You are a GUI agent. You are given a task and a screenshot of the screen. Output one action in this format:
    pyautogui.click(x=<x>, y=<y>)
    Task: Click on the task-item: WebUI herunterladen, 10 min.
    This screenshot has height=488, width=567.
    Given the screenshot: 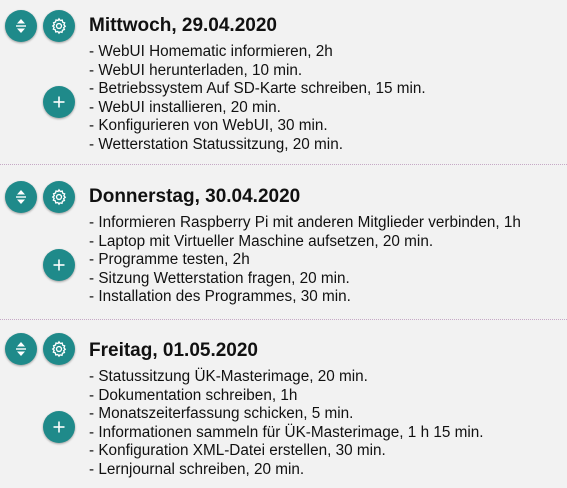 What is the action you would take?
    pyautogui.click(x=257, y=71)
    